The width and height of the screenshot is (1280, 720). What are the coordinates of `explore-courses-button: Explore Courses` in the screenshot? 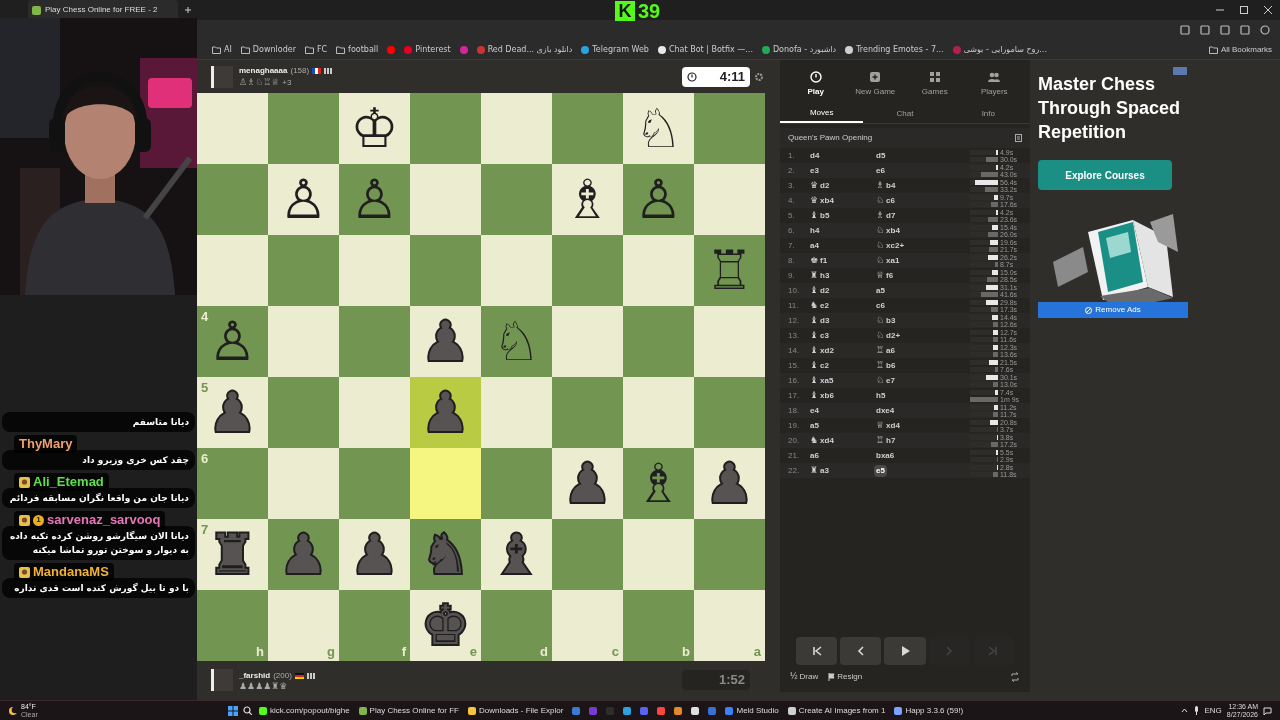 It's located at (1105, 175).